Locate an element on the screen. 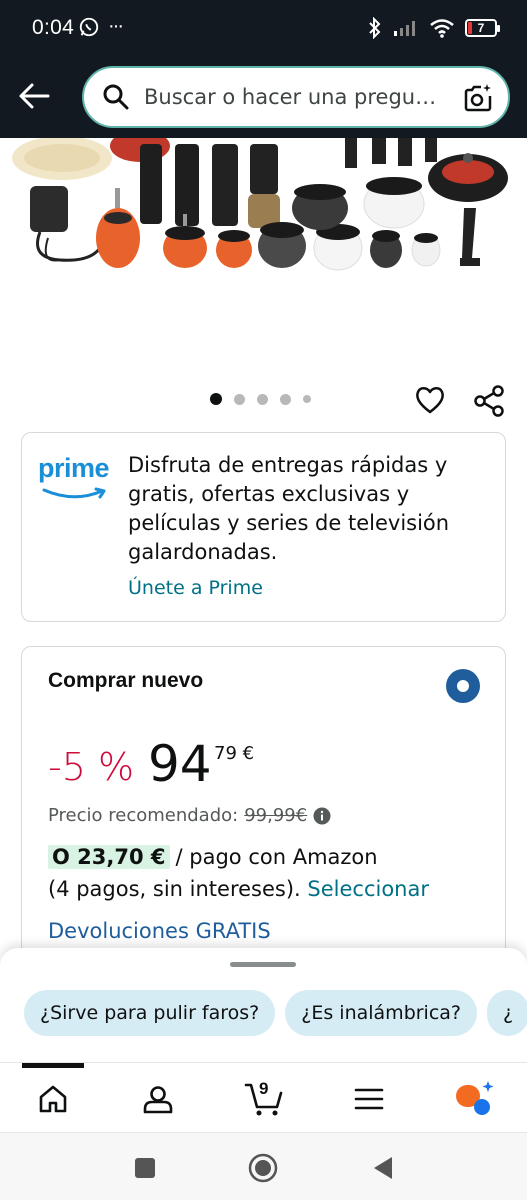 The width and height of the screenshot is (527, 1200). prime-smile-icon is located at coordinates (74, 493).